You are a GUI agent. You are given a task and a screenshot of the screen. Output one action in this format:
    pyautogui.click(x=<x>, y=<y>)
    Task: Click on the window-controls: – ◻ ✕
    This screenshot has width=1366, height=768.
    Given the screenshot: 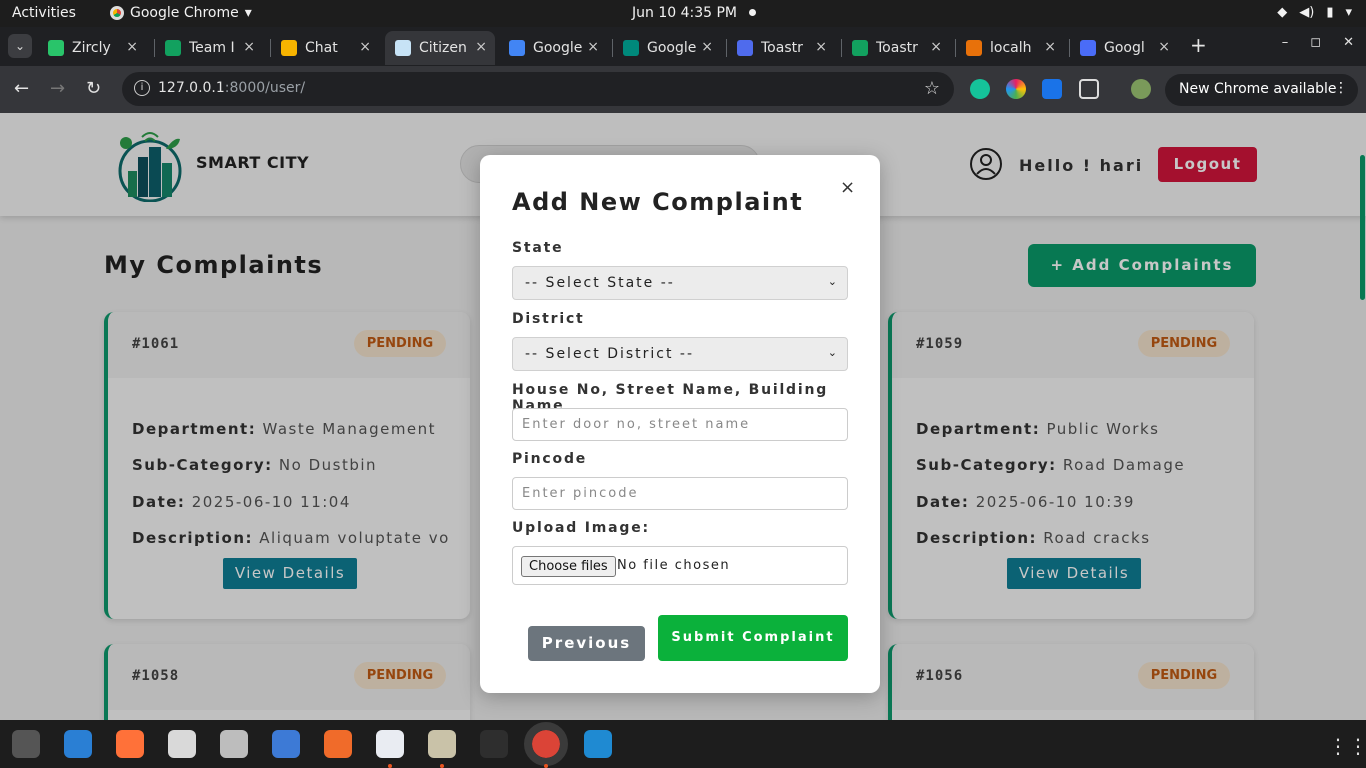 What is the action you would take?
    pyautogui.click(x=1318, y=42)
    